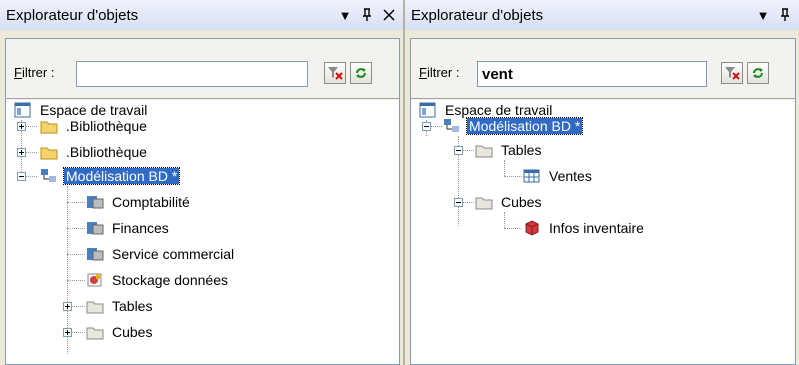 This screenshot has width=799, height=365. I want to click on tree-item-storage: Stockage données, so click(158, 280).